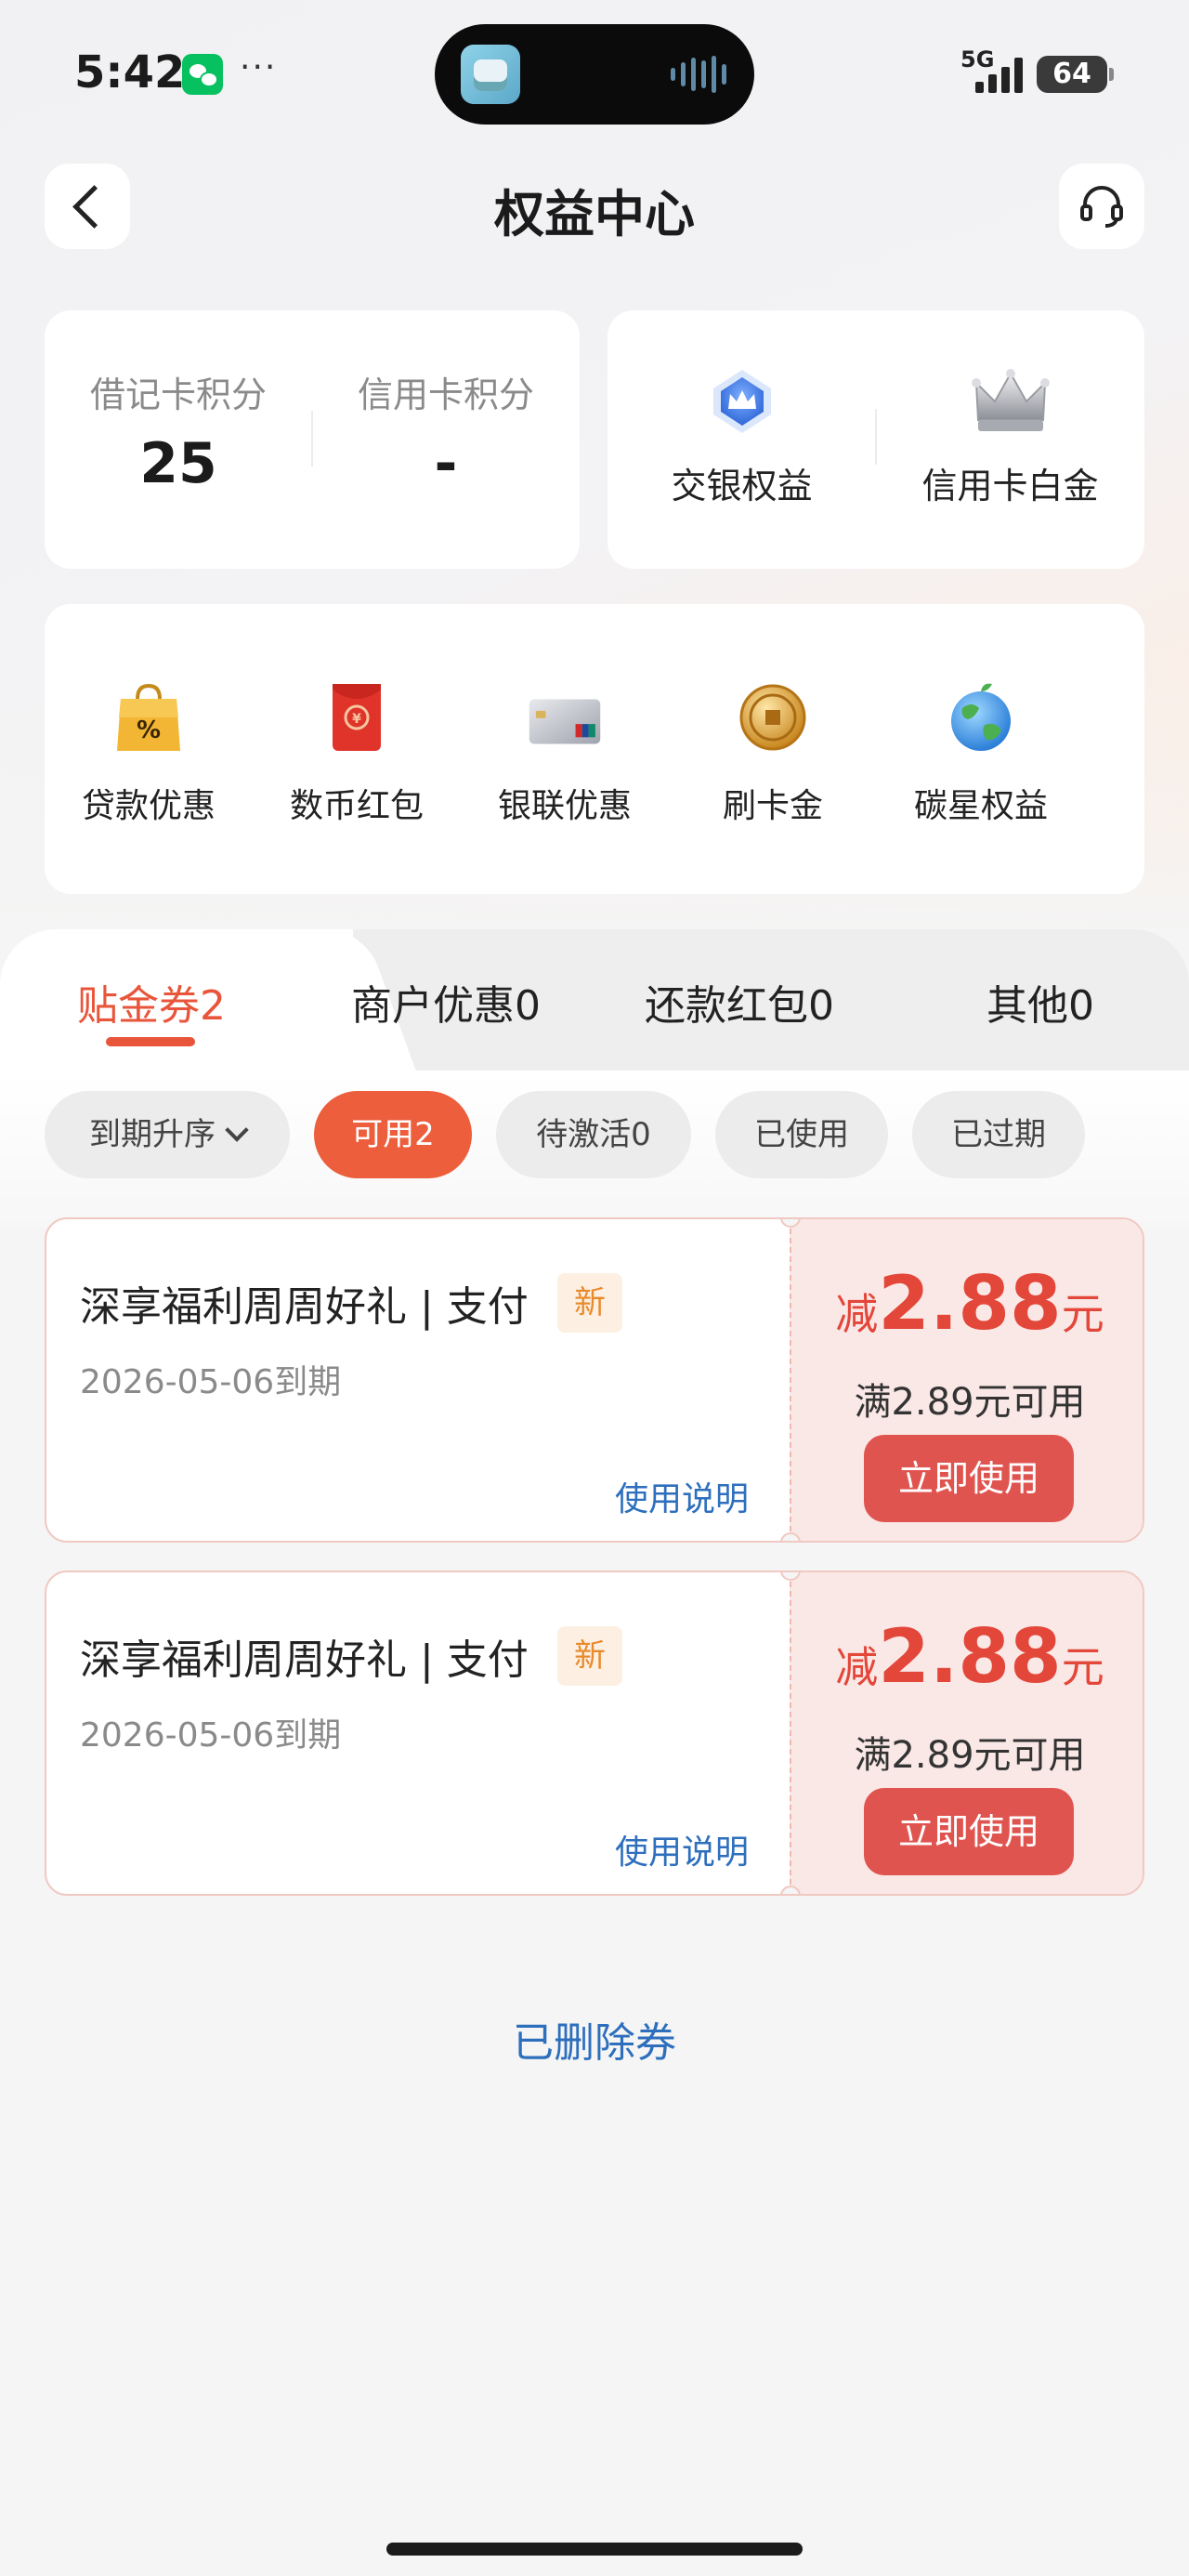 The image size is (1189, 2576). Describe the element at coordinates (742, 486) in the screenshot. I see `benefit-bocom-label: 交银权益` at that location.